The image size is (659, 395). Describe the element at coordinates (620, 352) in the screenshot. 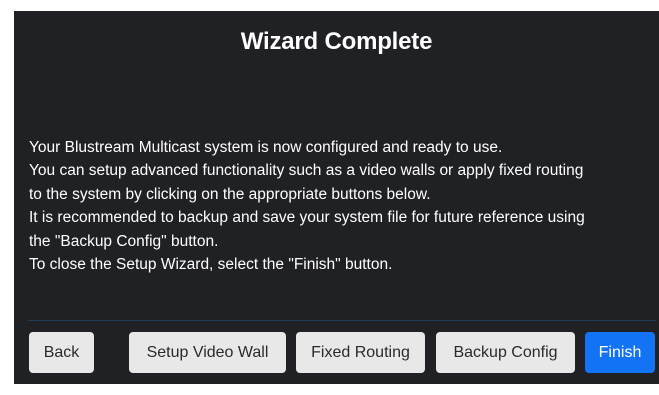

I see `finish-button: Finish` at that location.